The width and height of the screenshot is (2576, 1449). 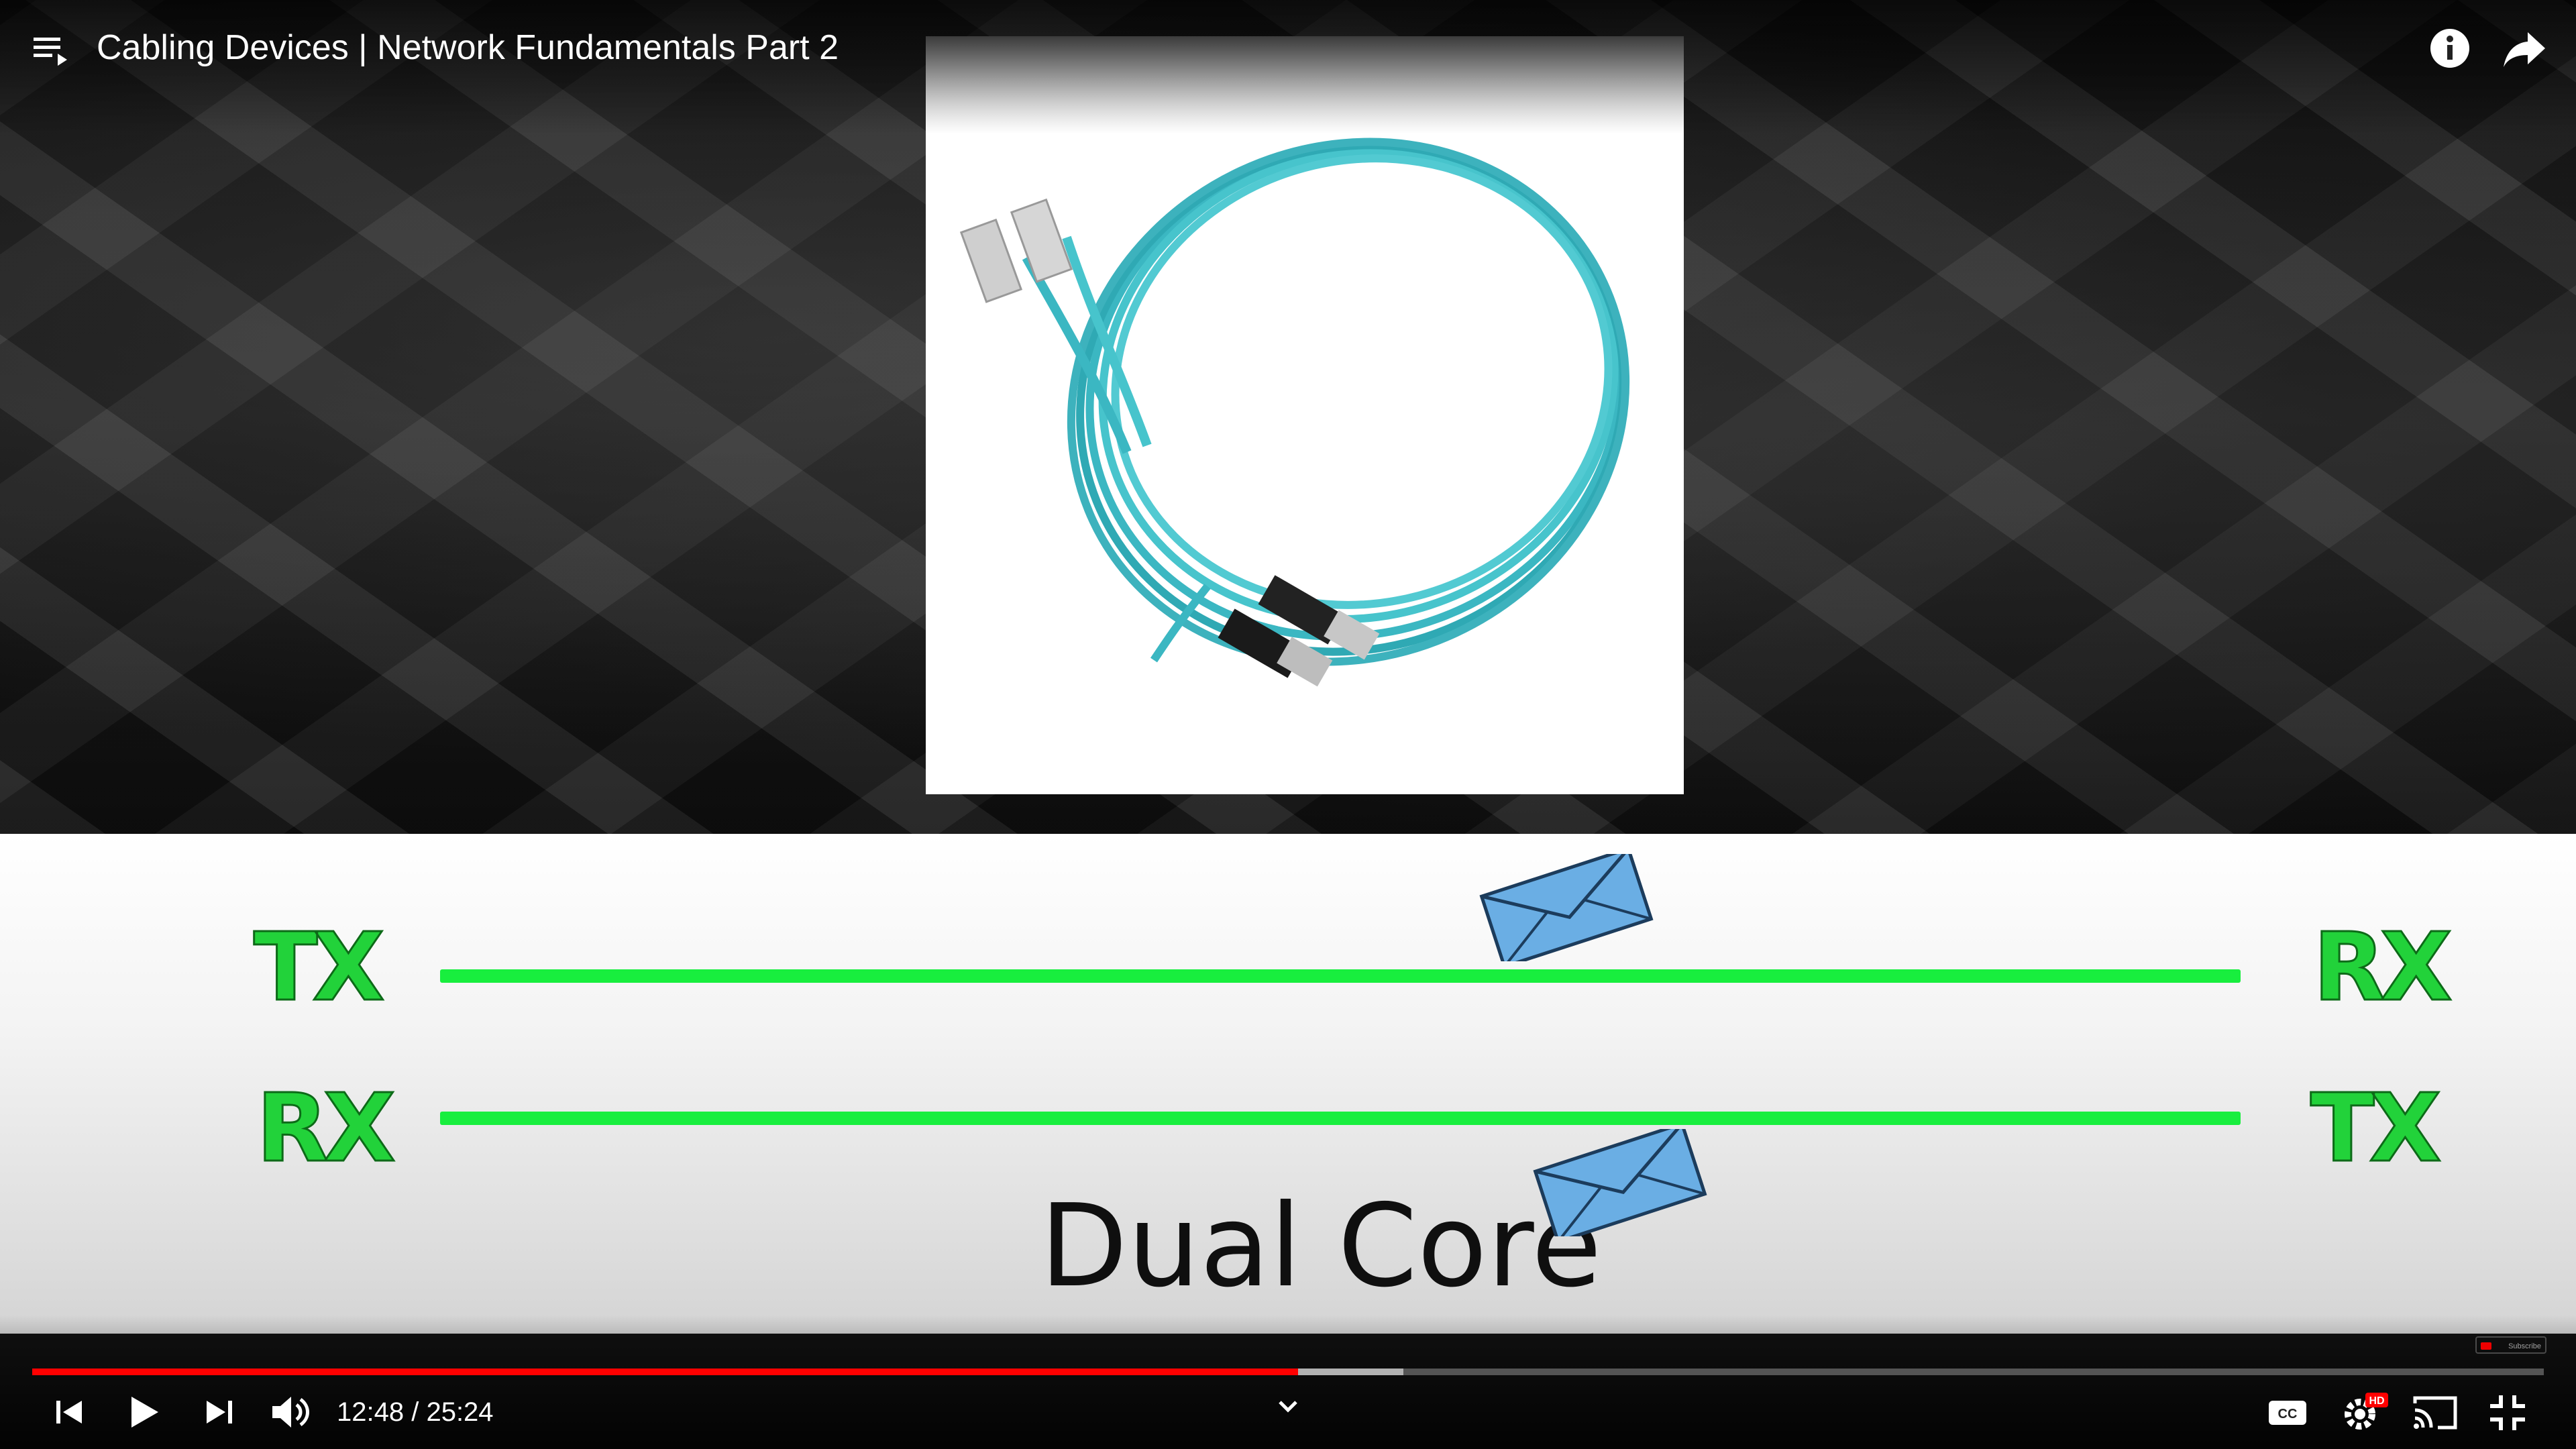 What do you see at coordinates (69, 1412) in the screenshot?
I see `skip-previous-icon` at bounding box center [69, 1412].